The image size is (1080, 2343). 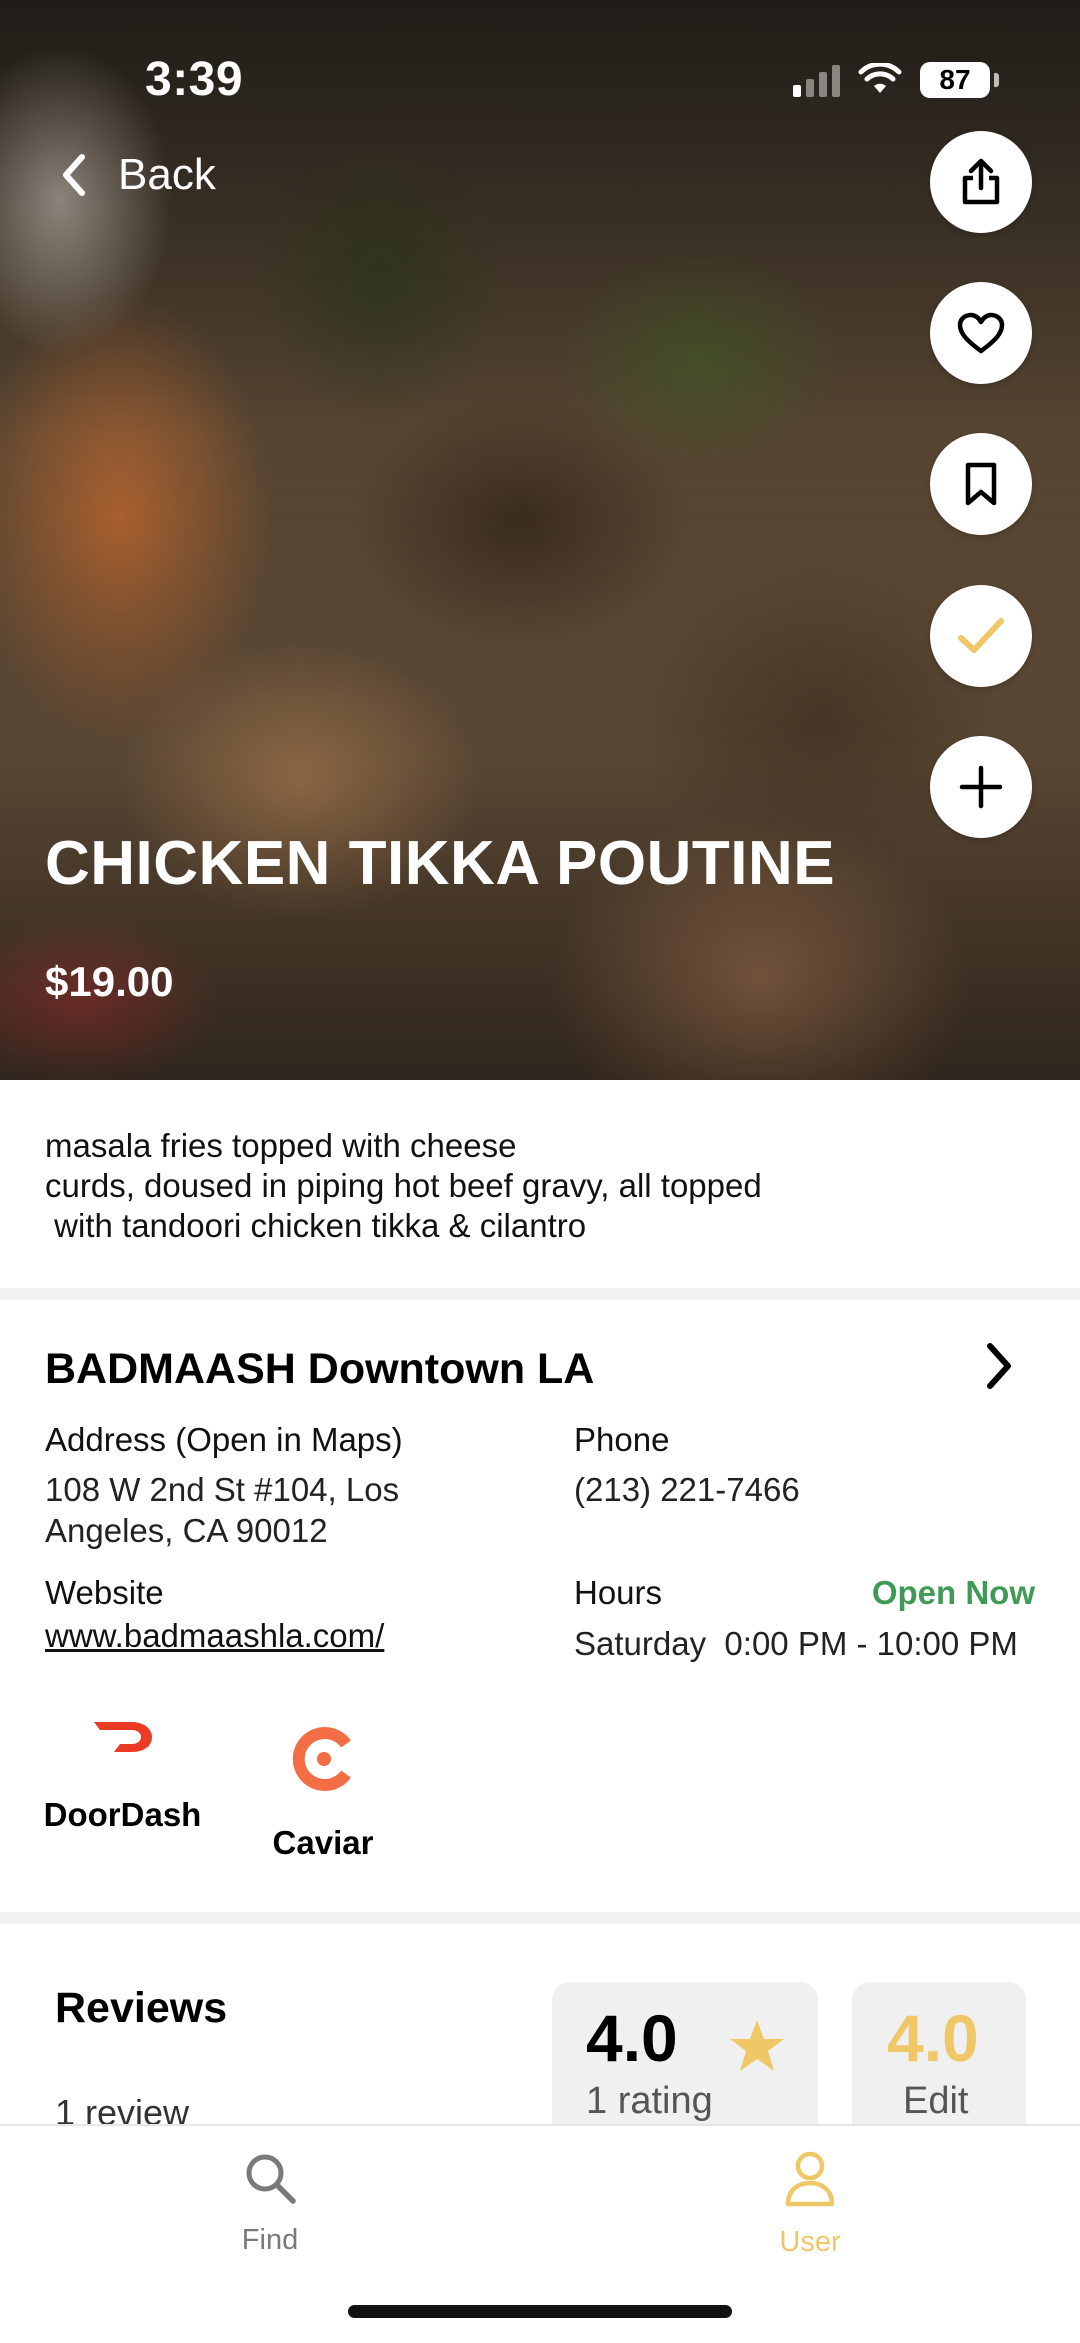 I want to click on status-icons: 87, so click(x=896, y=80).